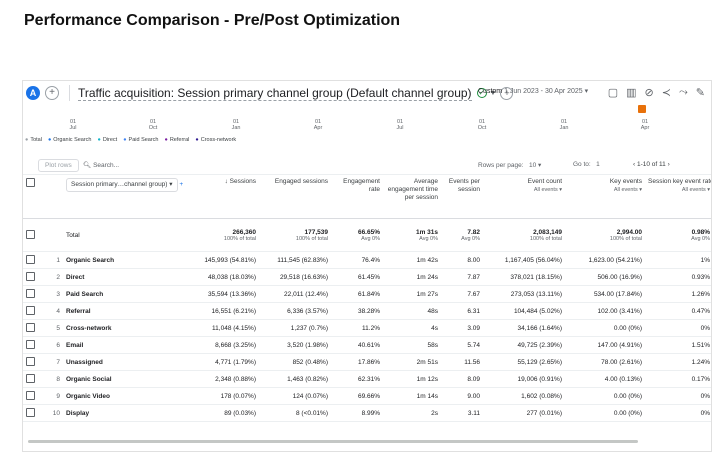 This screenshot has height=462, width=727. What do you see at coordinates (125, 294) in the screenshot?
I see `row-channel-name: Paid Search` at bounding box center [125, 294].